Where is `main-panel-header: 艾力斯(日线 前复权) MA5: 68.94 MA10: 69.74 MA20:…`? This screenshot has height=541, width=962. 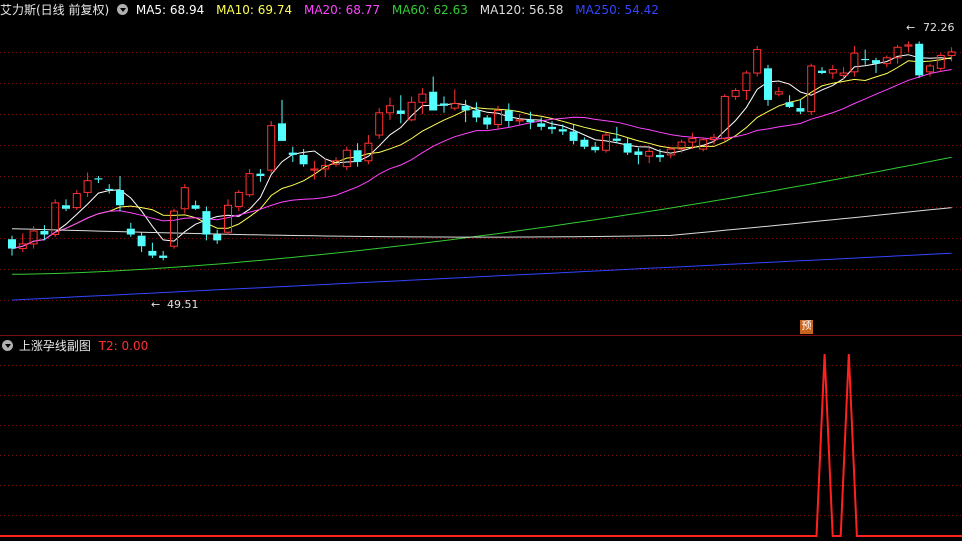
main-panel-header: 艾力斯(日线 前复权) MA5: 68.94 MA10: 69.74 MA20:… is located at coordinates (333, 10).